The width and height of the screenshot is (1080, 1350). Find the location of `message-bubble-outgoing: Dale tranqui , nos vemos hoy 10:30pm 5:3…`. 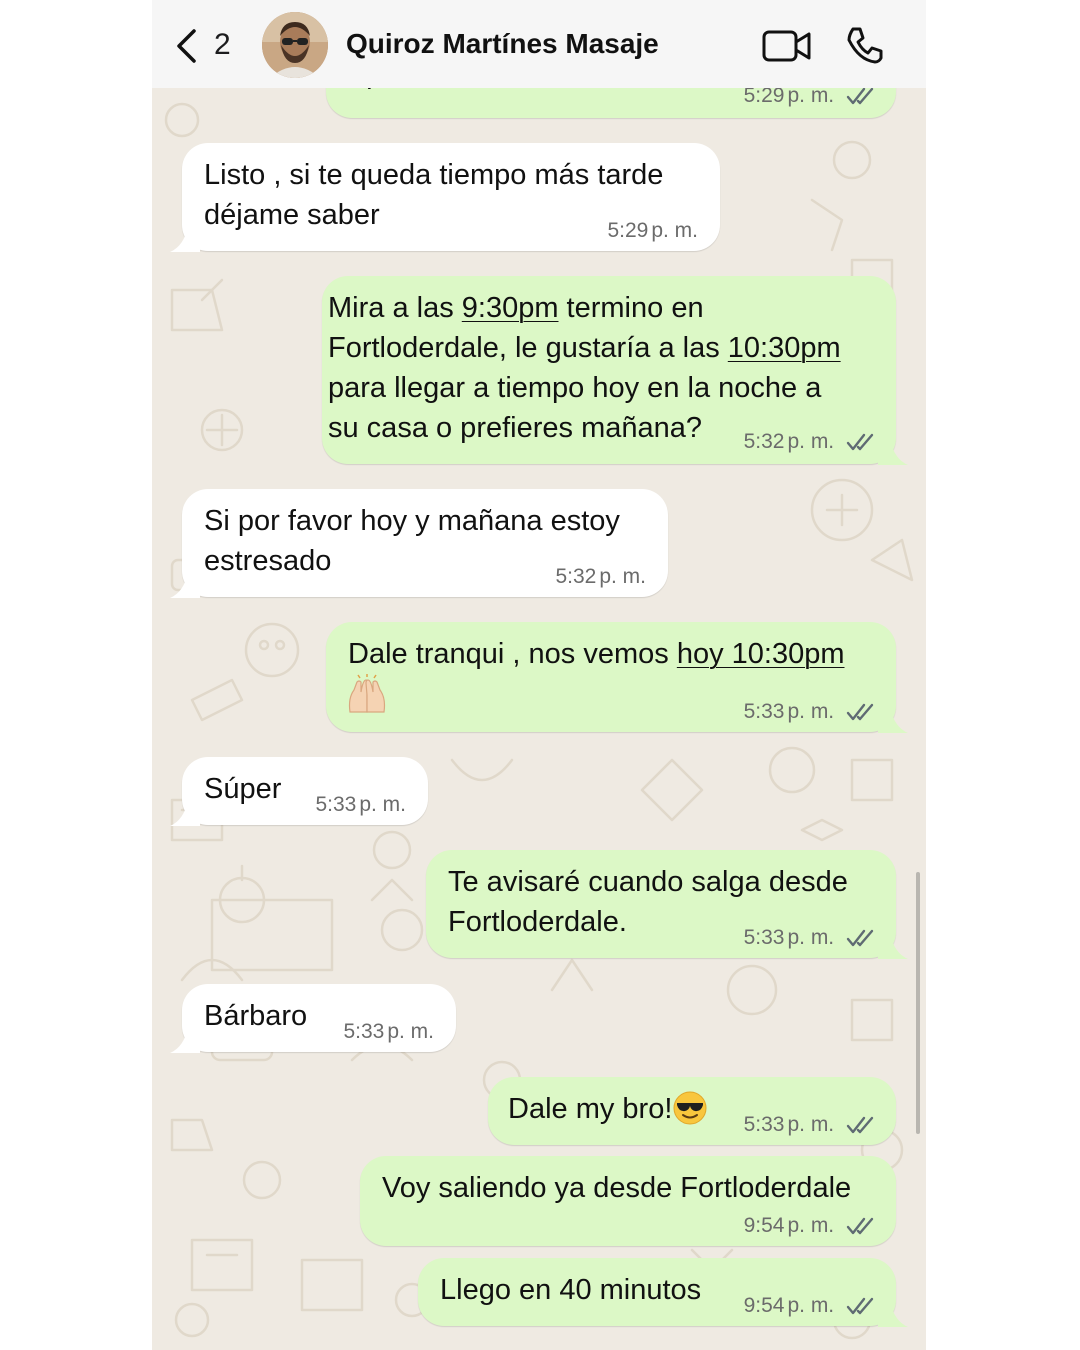

message-bubble-outgoing: Dale tranqui , nos vemos hoy 10:30pm 5:3… is located at coordinates (617, 677).